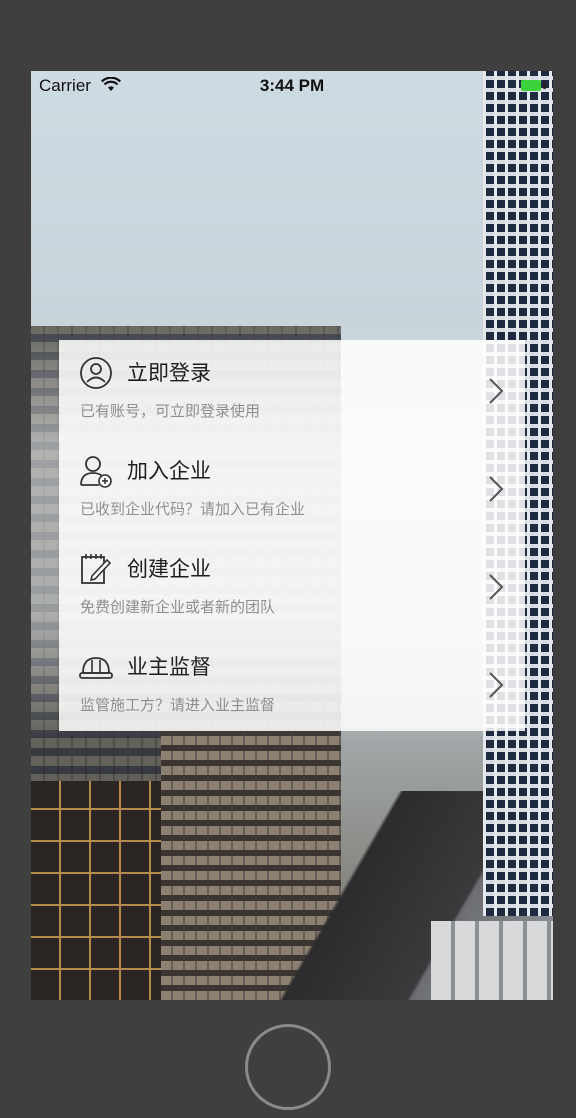 This screenshot has width=576, height=1118. I want to click on battery-icon, so click(527, 86).